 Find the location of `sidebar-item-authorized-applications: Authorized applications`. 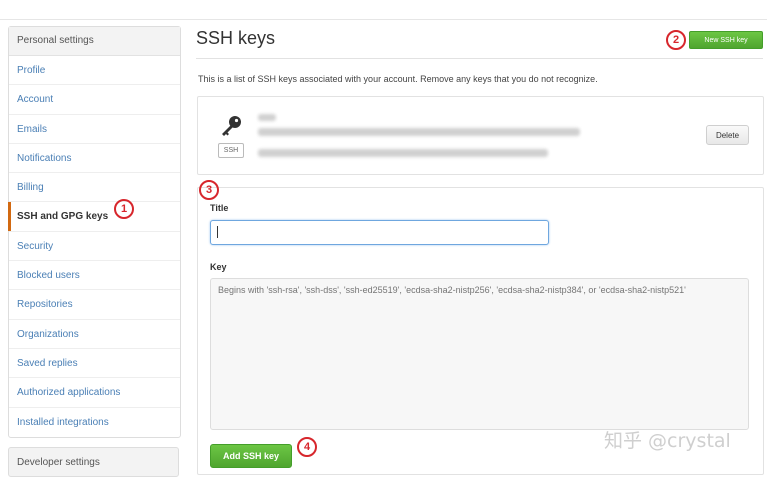

sidebar-item-authorized-applications: Authorized applications is located at coordinates (94, 393).